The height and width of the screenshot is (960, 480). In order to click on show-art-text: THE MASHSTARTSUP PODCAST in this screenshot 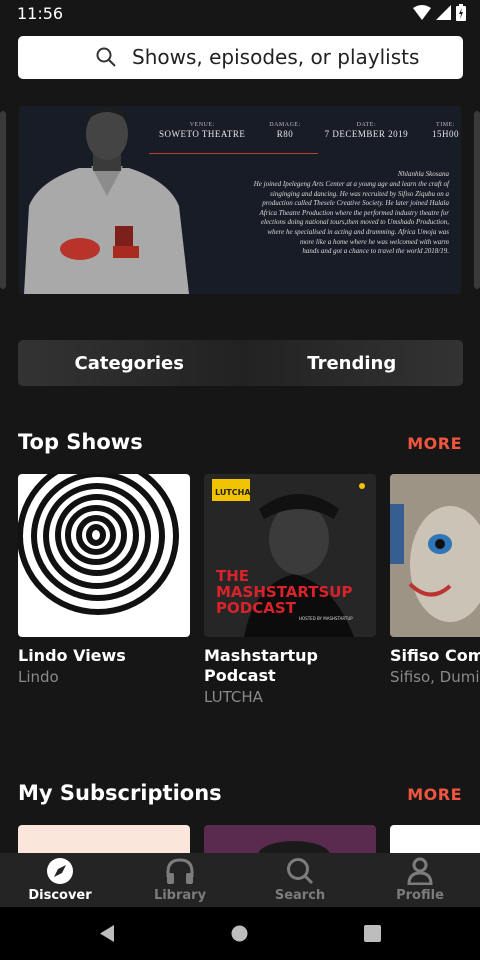, I will do `click(284, 592)`.